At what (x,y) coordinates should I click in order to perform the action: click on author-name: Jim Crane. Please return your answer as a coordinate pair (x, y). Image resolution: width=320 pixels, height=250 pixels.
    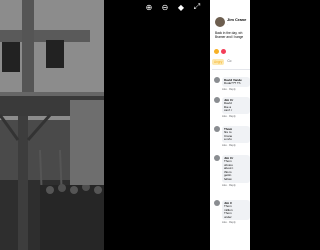
    Looking at the image, I should click on (236, 19).